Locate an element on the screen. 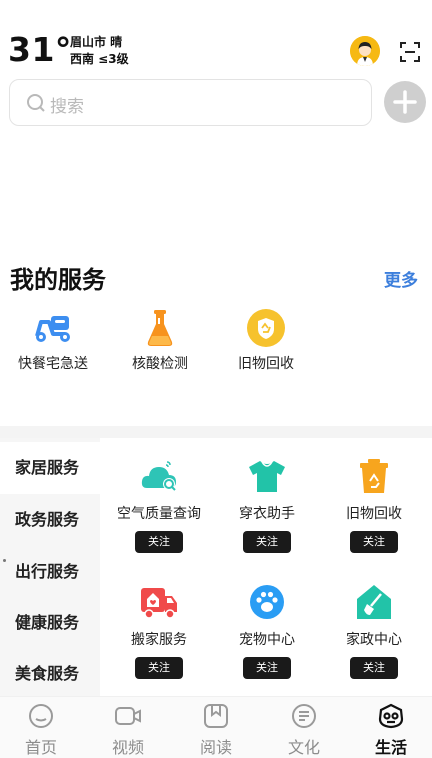  tab-culture: 文化 is located at coordinates (304, 730).